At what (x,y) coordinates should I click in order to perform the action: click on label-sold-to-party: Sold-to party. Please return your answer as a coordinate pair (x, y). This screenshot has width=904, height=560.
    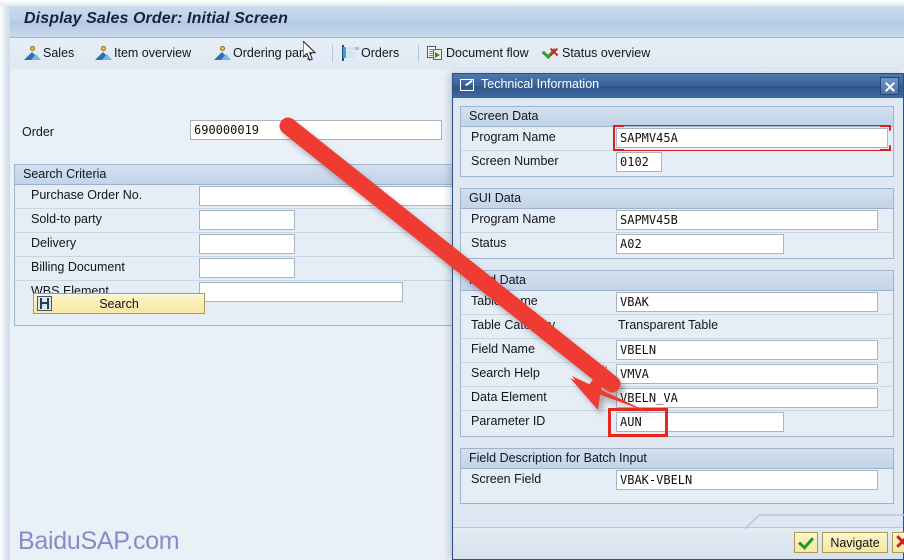
    Looking at the image, I should click on (66, 219).